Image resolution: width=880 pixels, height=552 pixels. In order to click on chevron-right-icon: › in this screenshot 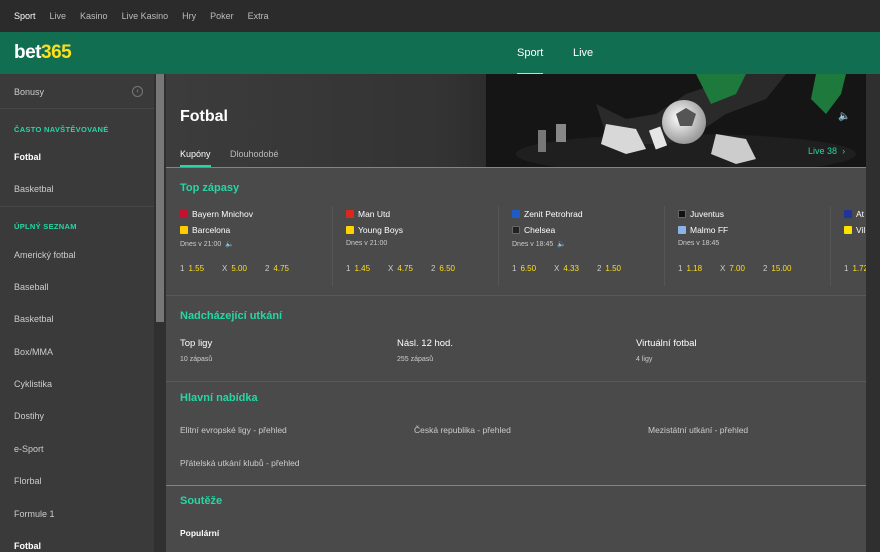, I will do `click(842, 151)`.